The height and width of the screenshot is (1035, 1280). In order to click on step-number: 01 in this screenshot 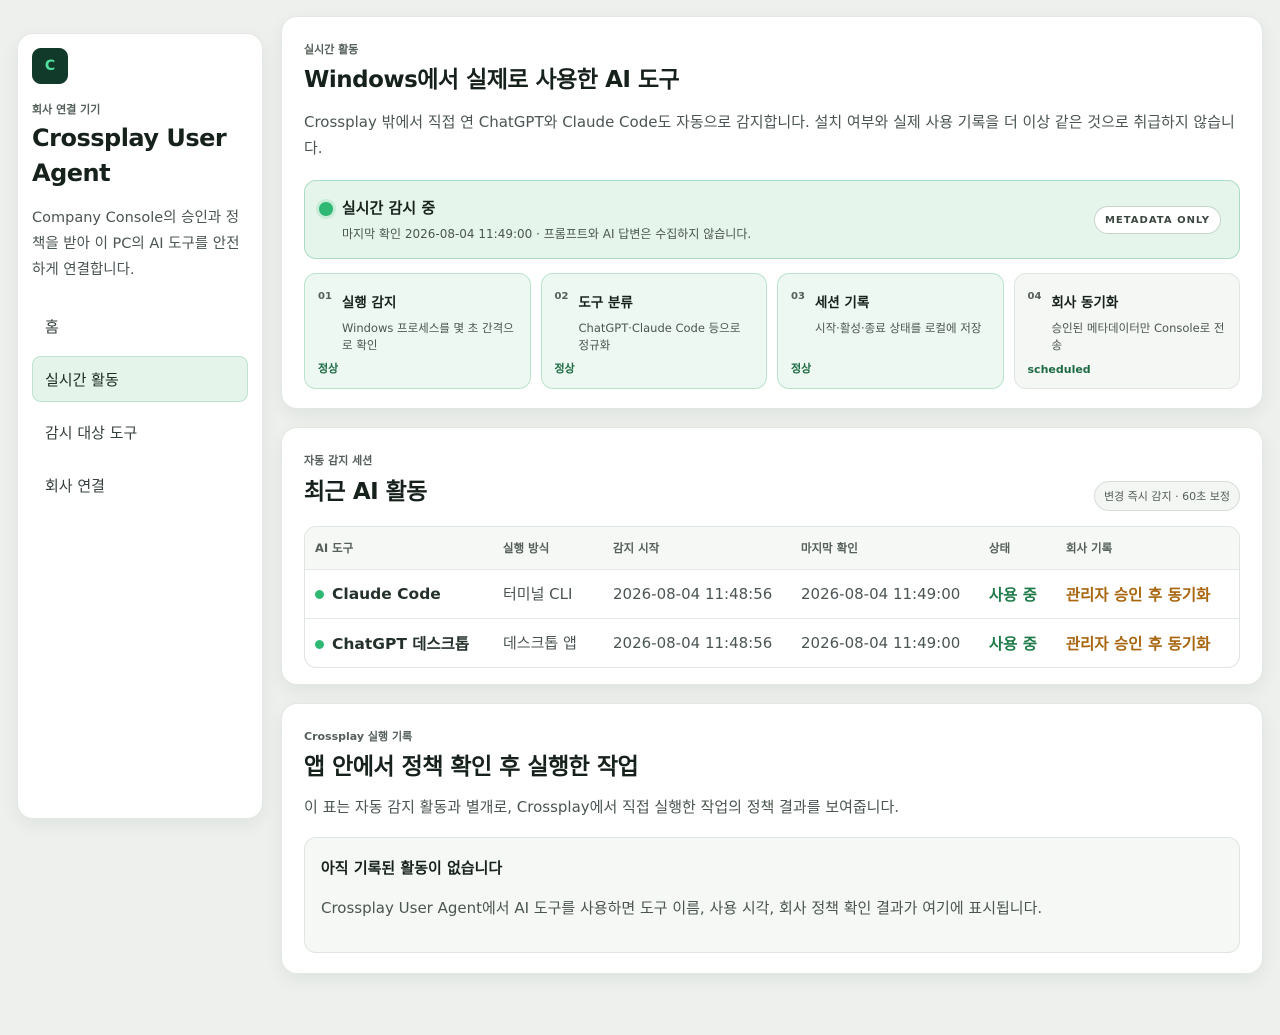, I will do `click(325, 296)`.